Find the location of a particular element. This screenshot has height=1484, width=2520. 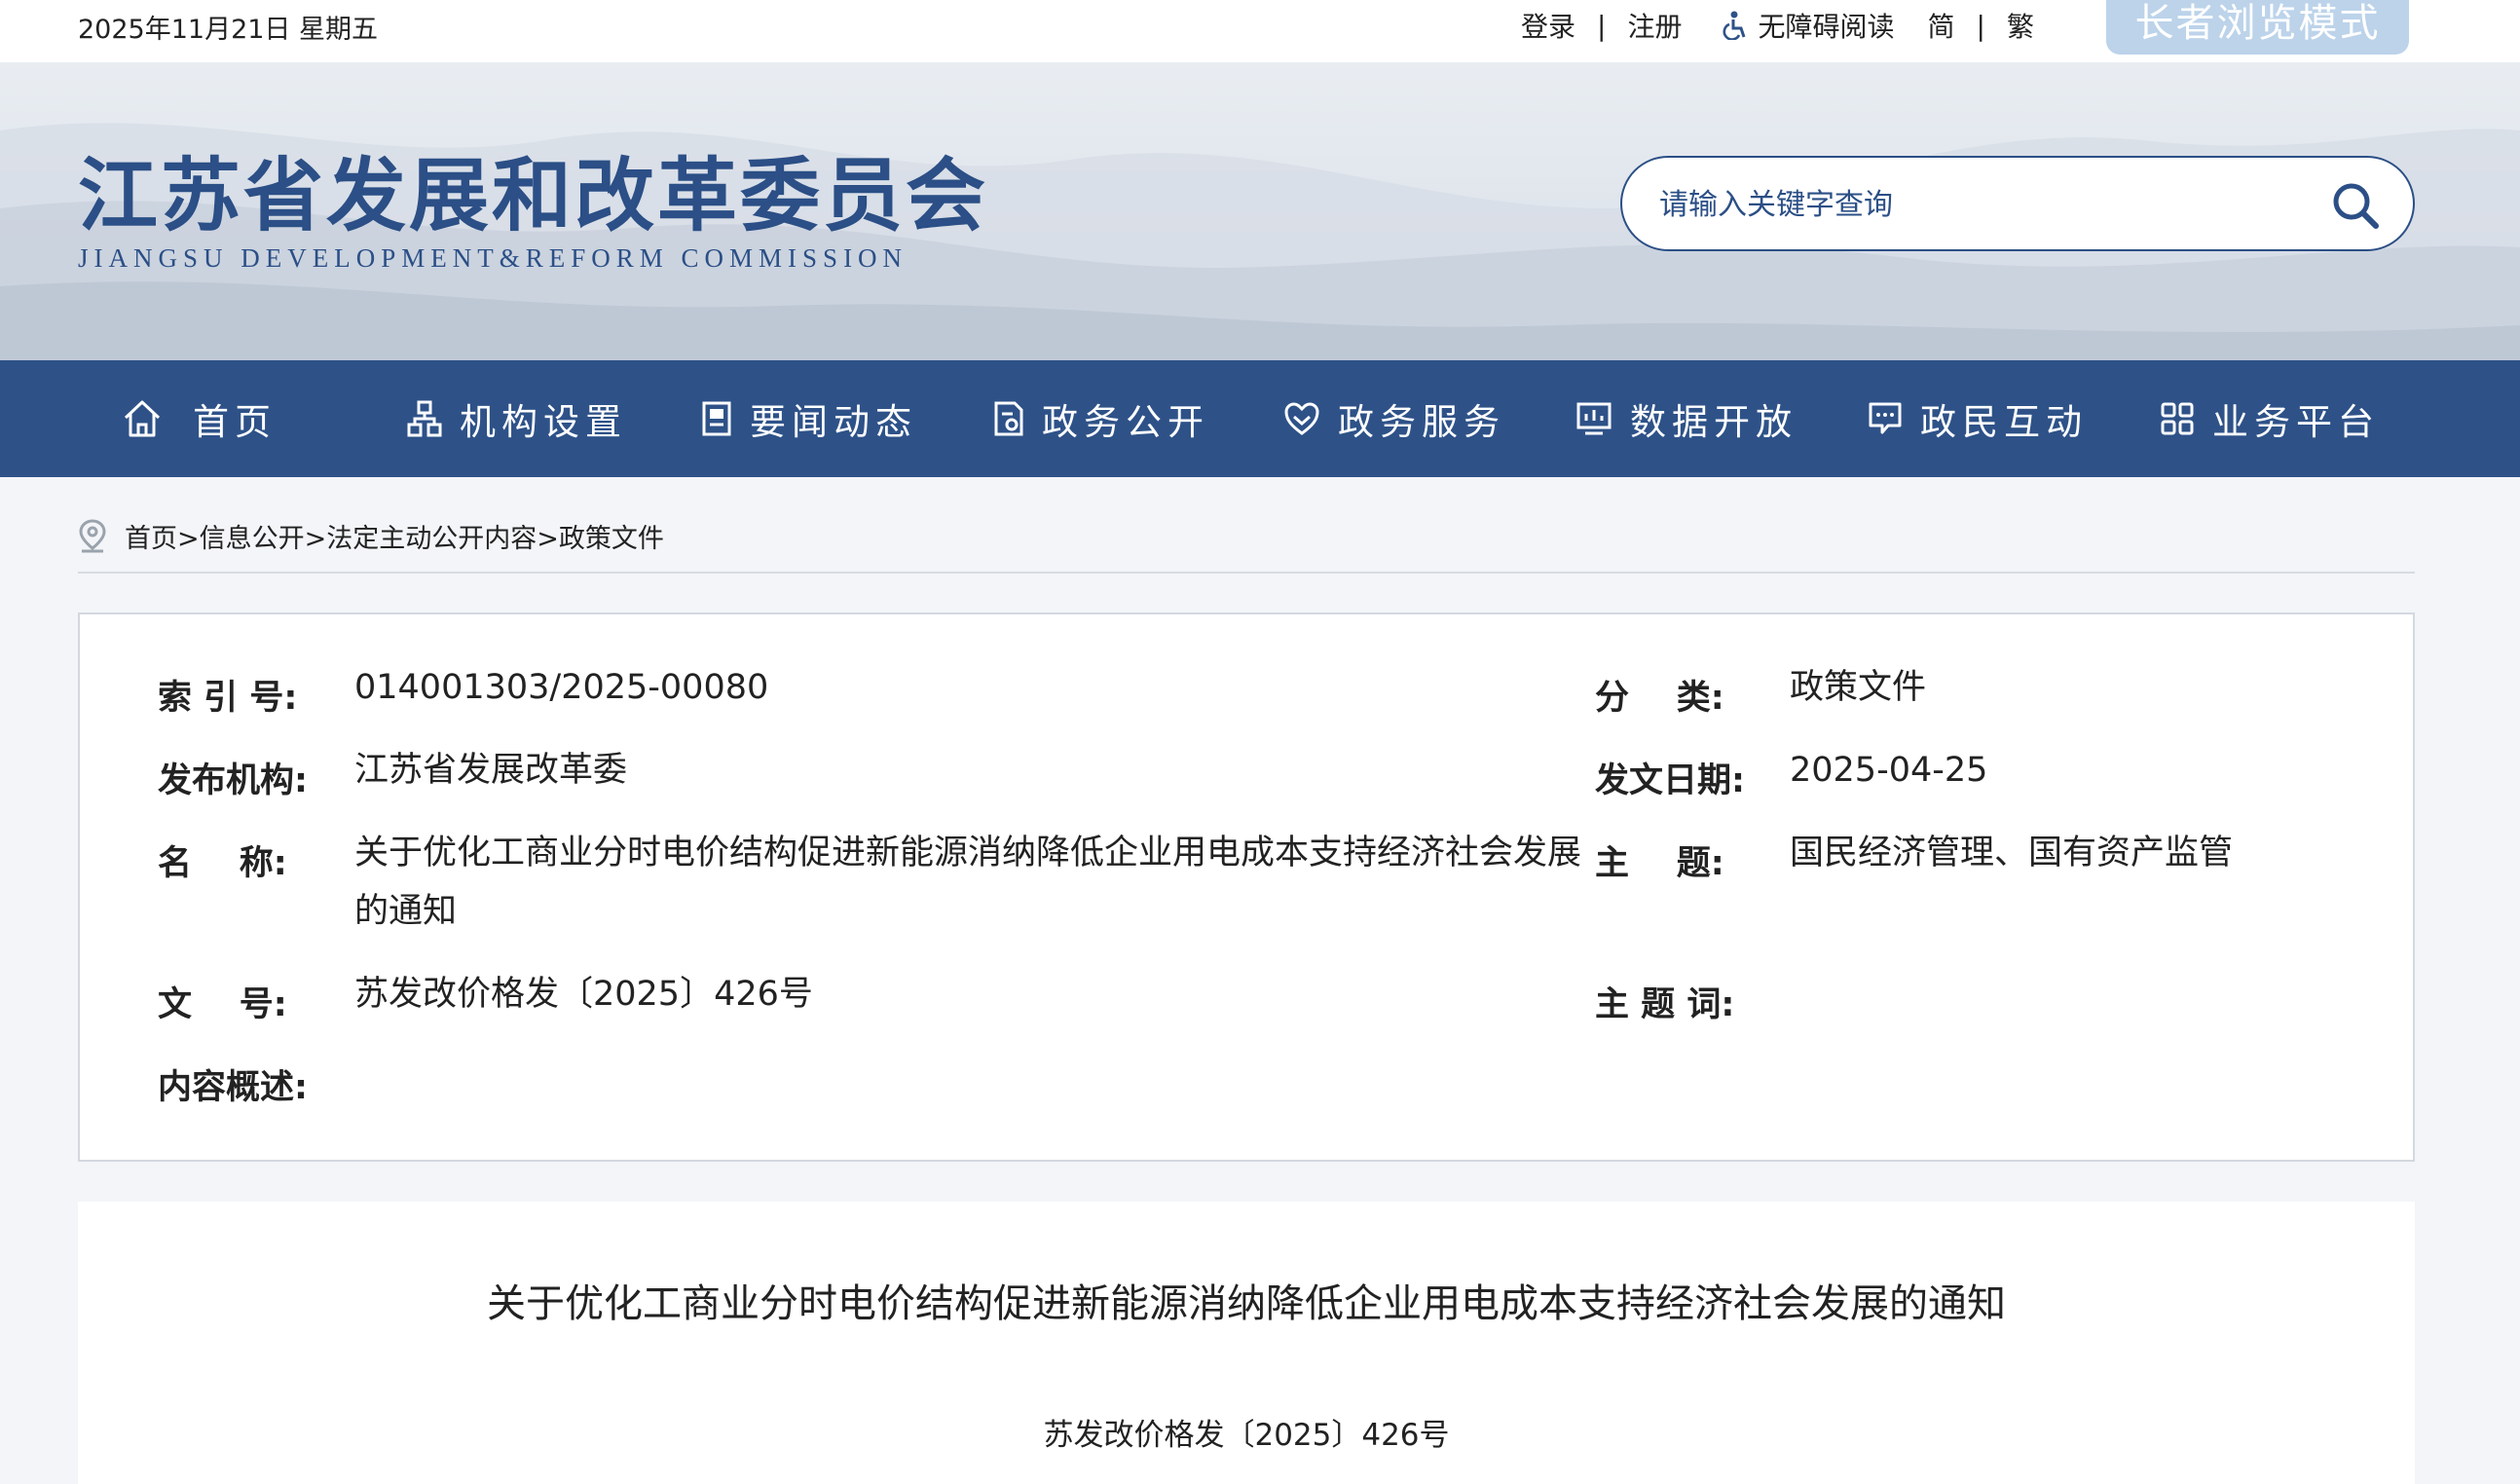

site-subtitle: JIANGSU DEVELOPMENT&REFORM COMMISSION is located at coordinates (493, 258).